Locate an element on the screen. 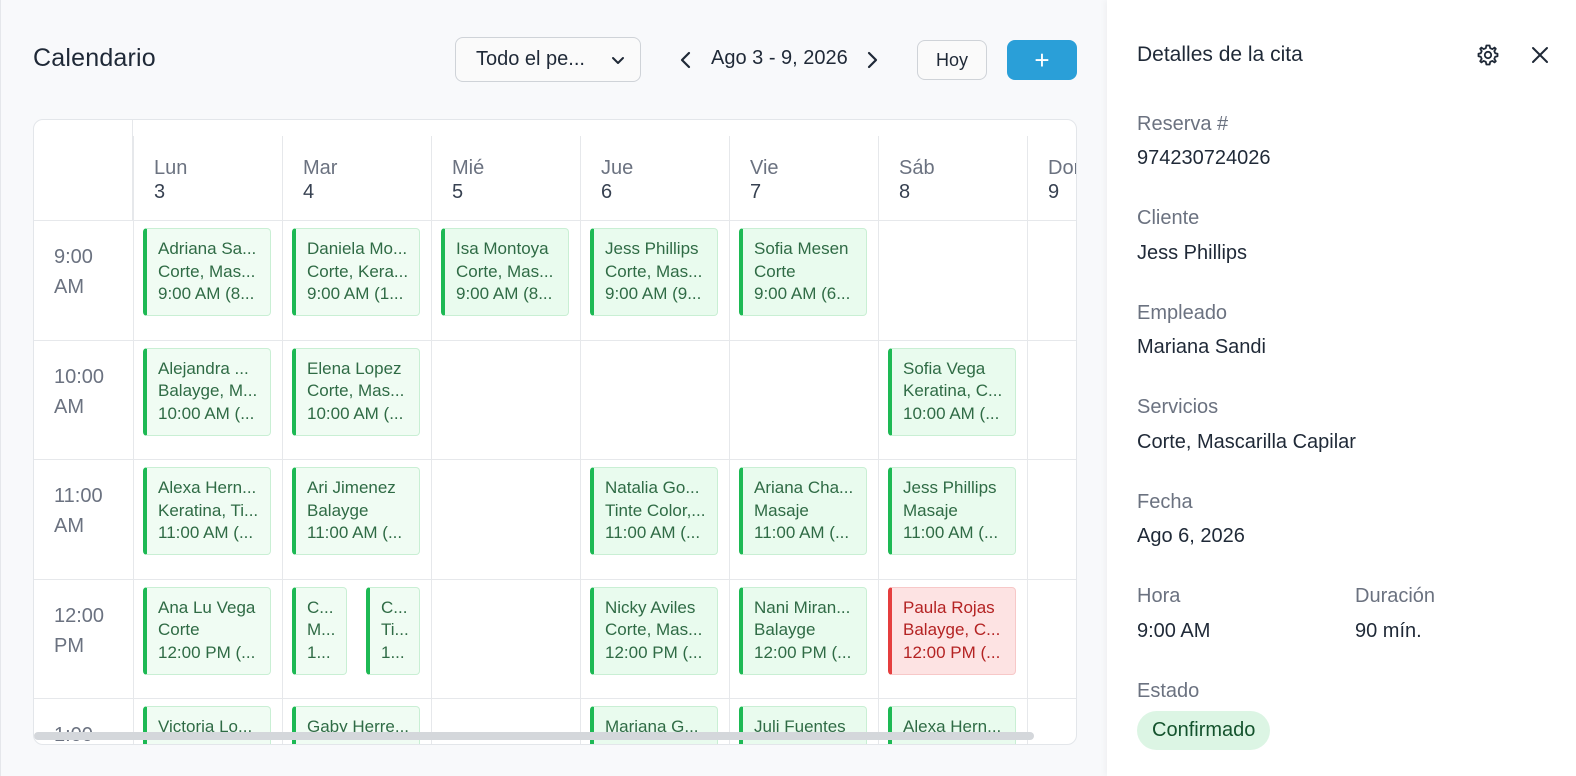 Image resolution: width=1576 pixels, height=776 pixels. duration-value: 90 mín. is located at coordinates (1388, 631).